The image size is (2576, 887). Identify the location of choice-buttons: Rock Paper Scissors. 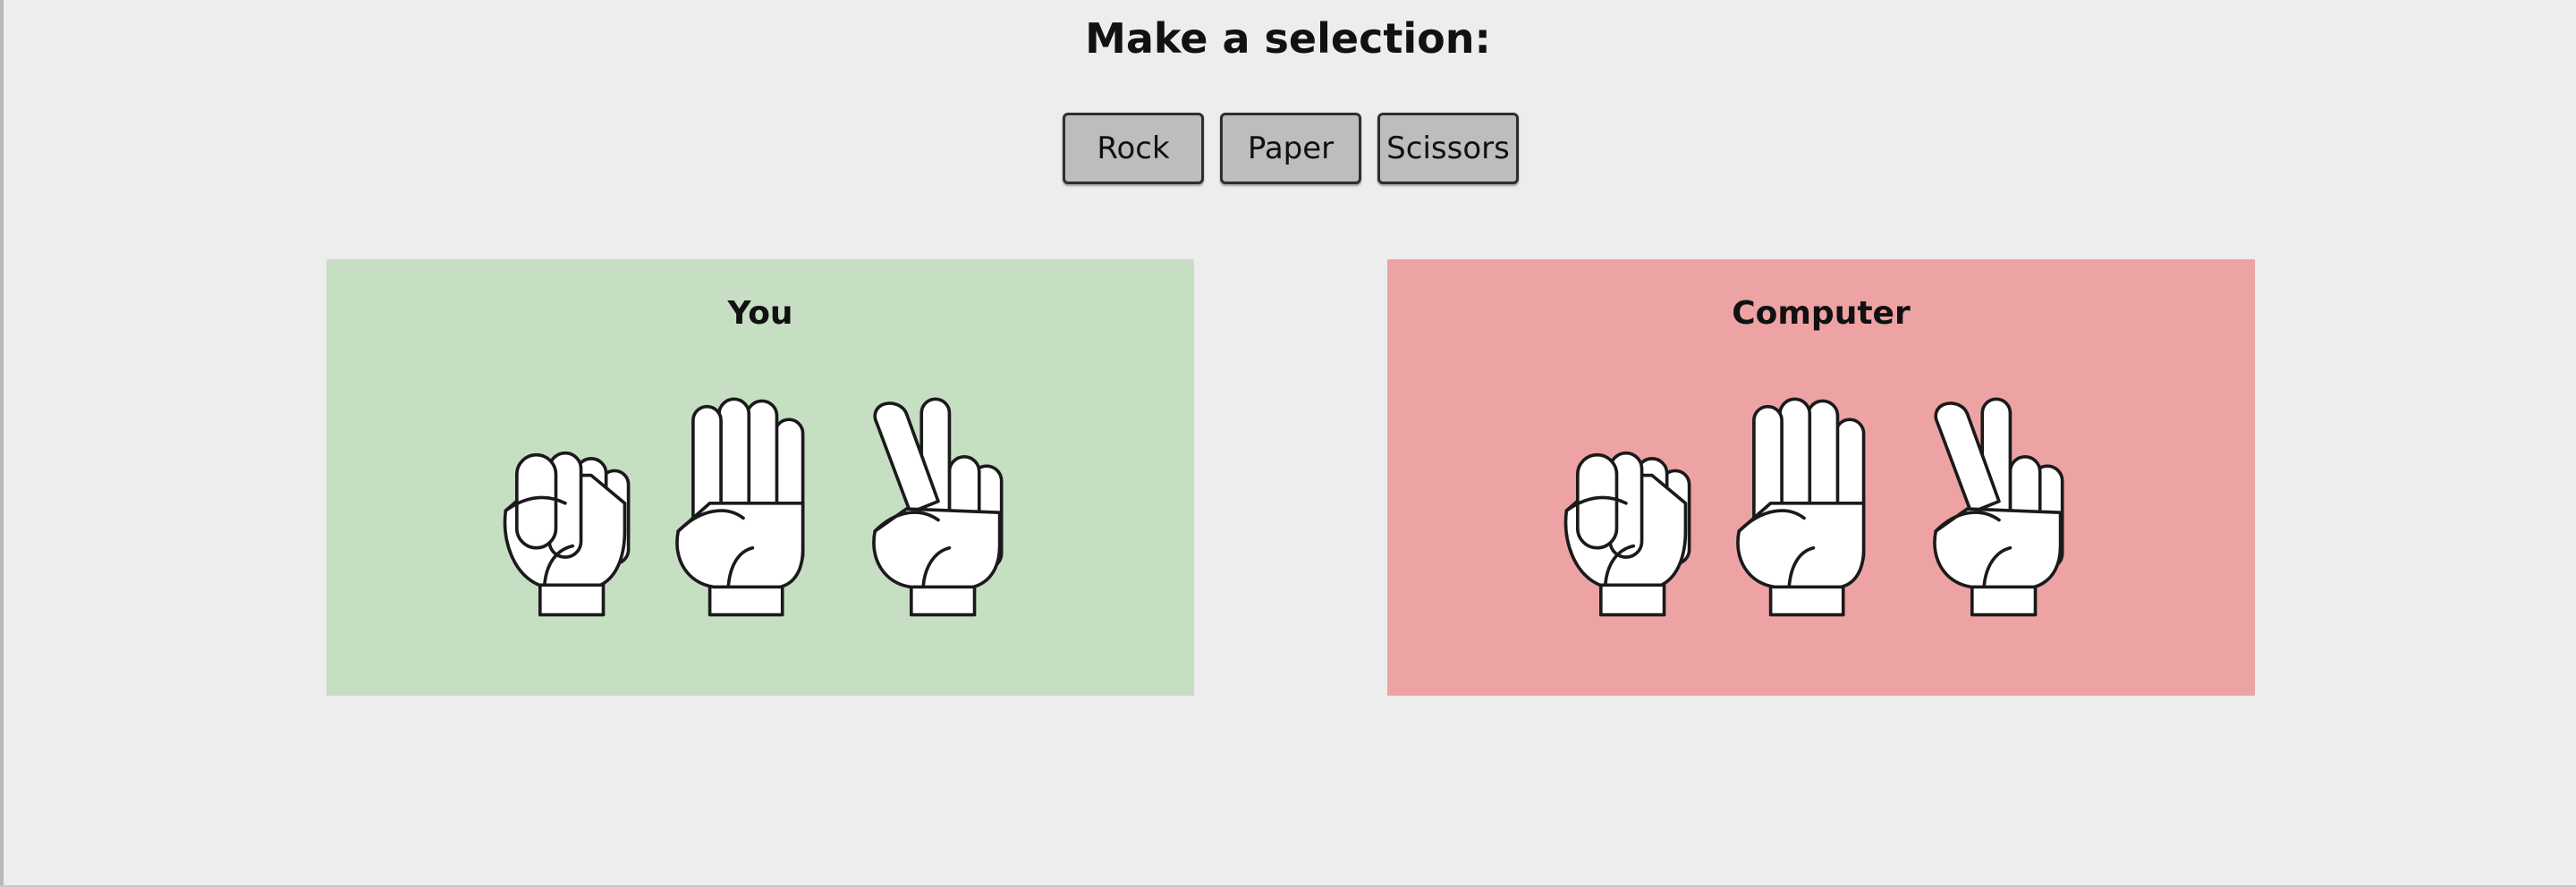
(1291, 149).